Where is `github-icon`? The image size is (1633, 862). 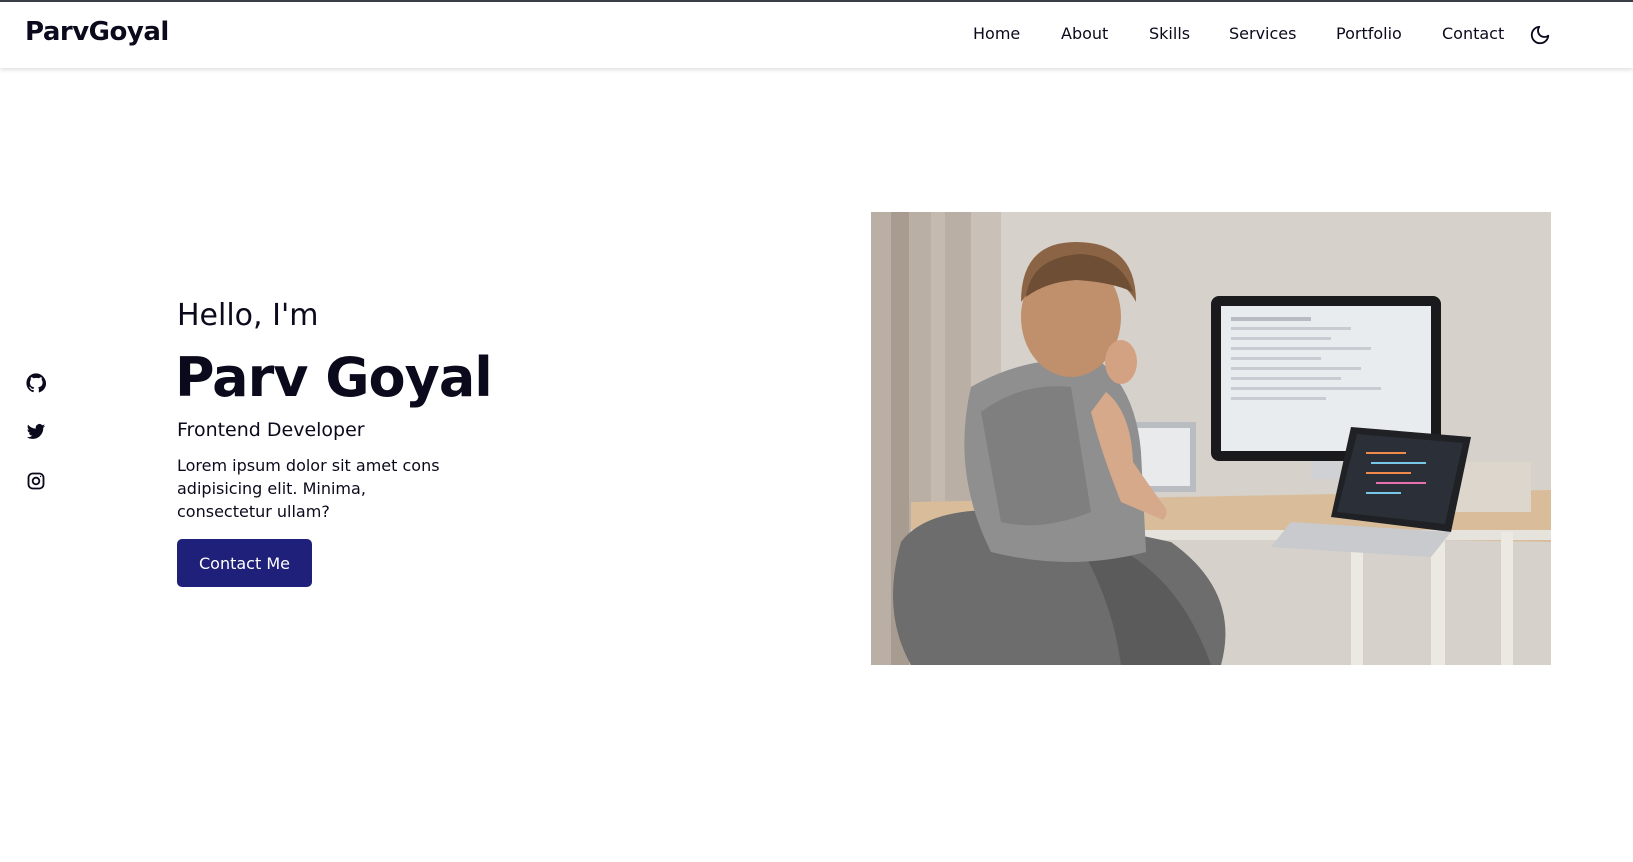
github-icon is located at coordinates (36, 383).